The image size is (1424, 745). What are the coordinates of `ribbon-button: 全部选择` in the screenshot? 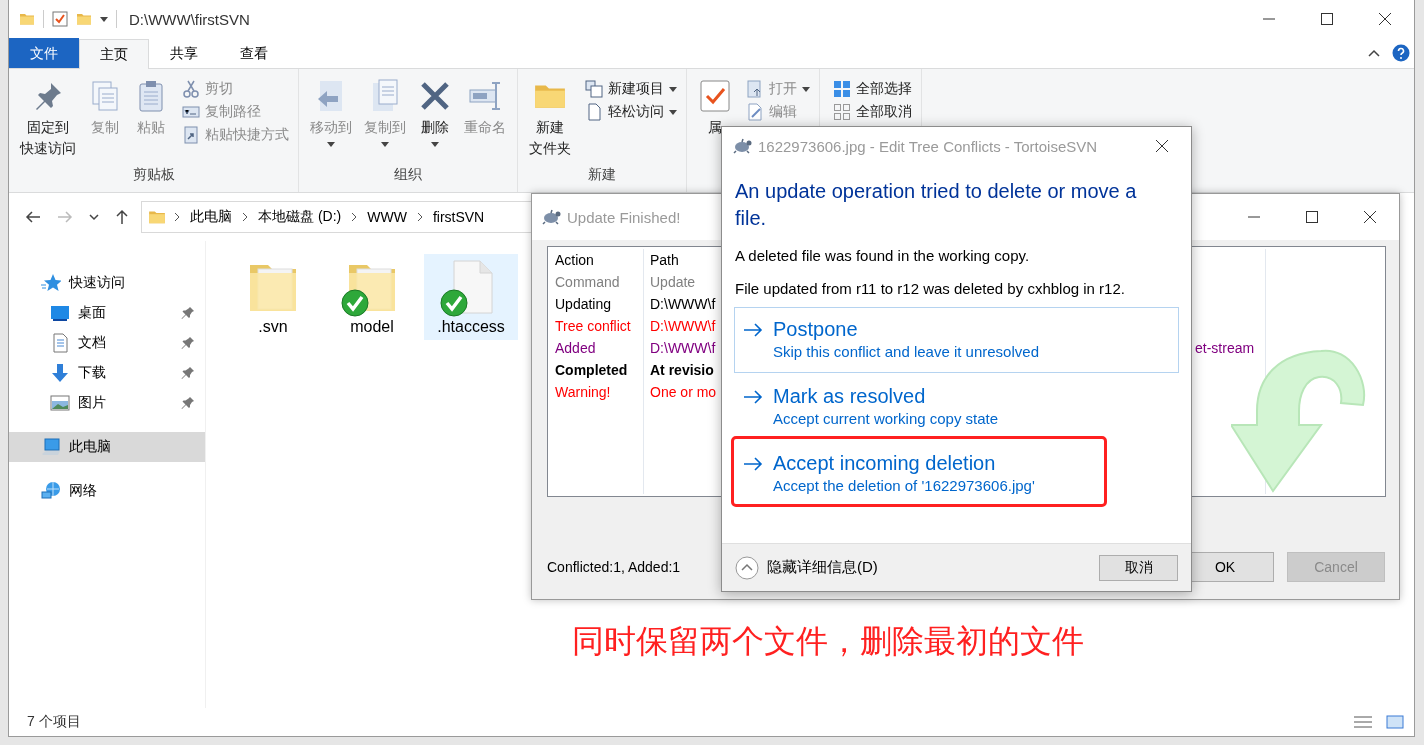 It's located at (872, 89).